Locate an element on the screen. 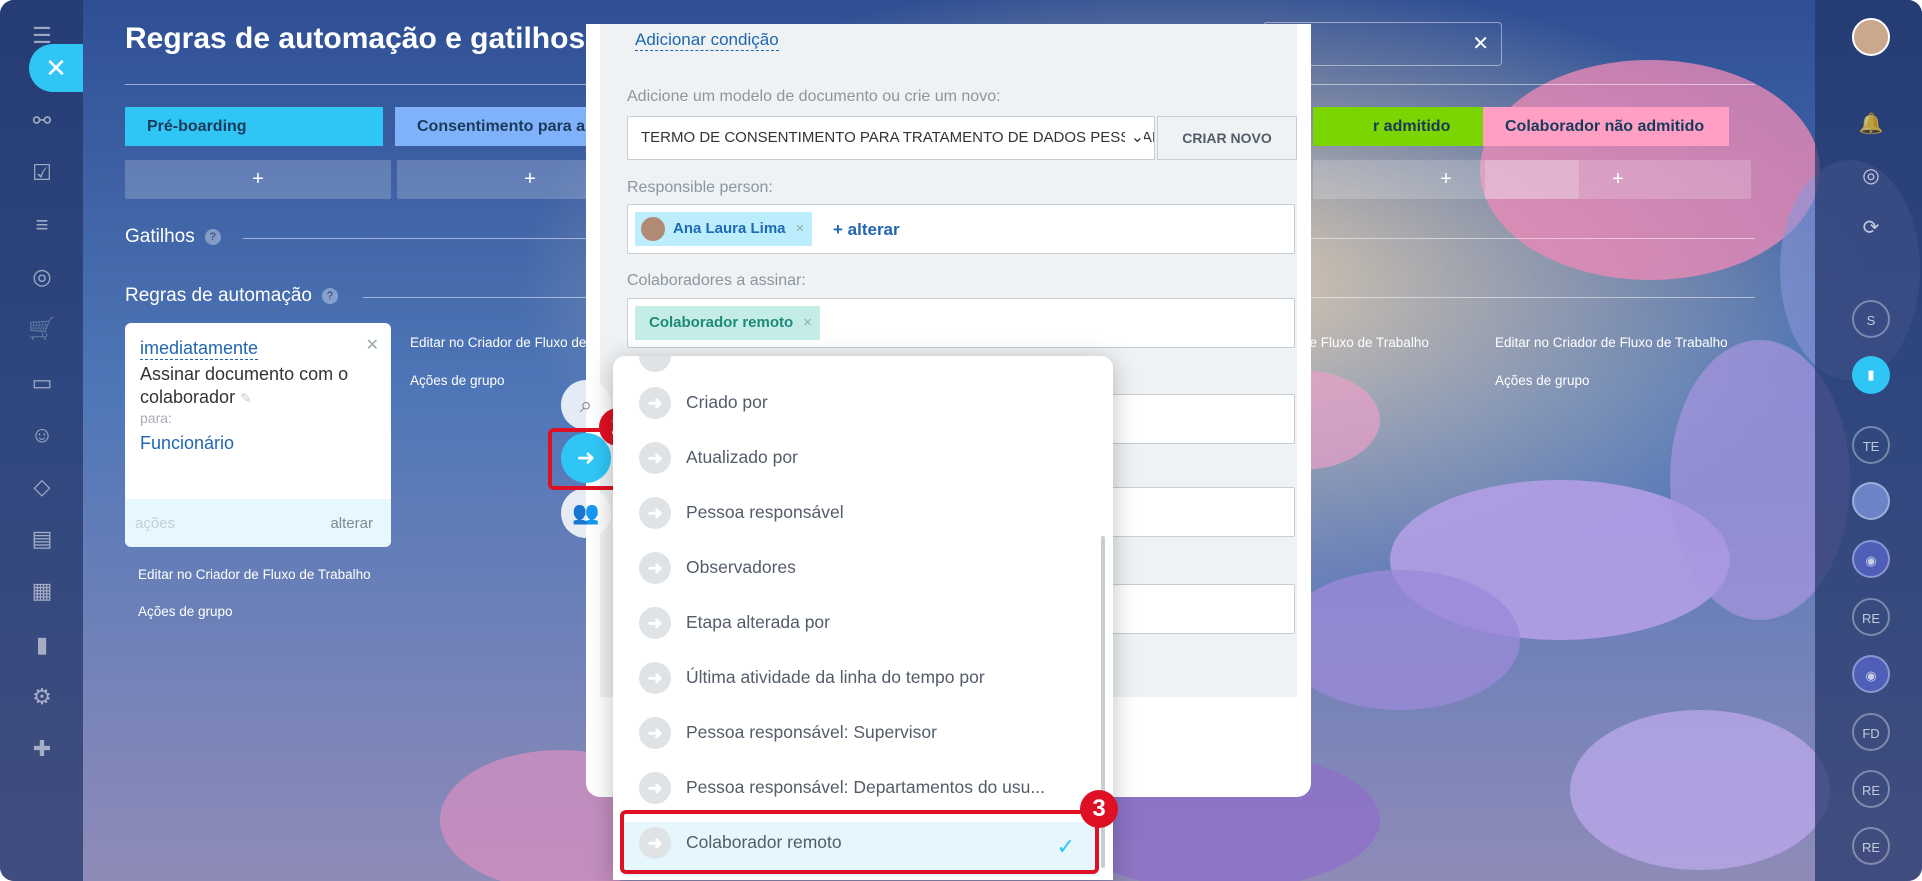 The height and width of the screenshot is (881, 1922). contact-avatar-s: S is located at coordinates (1871, 319).